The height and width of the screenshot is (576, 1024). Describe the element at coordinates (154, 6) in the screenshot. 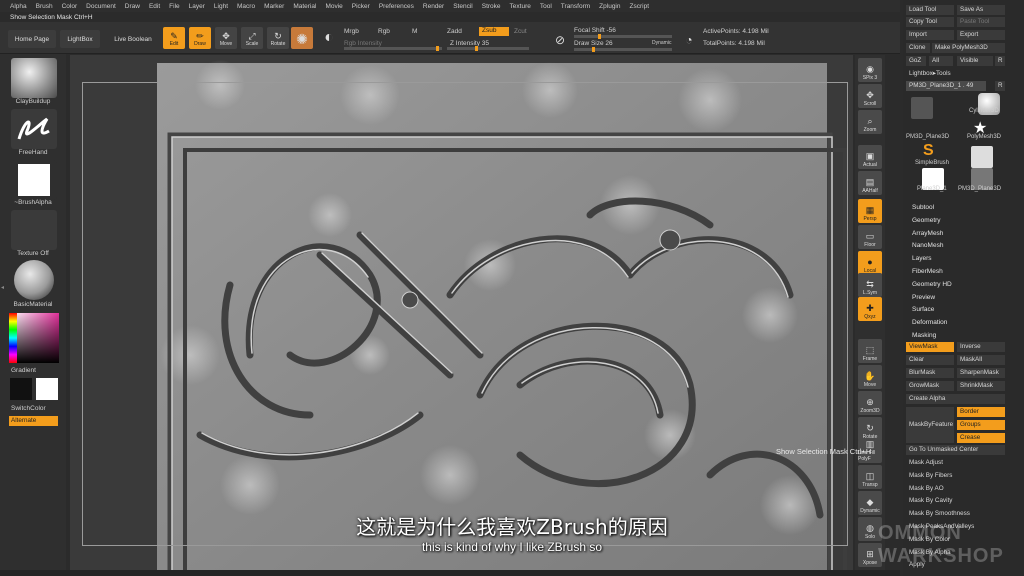

I see `menu-item-edit: Edit` at that location.